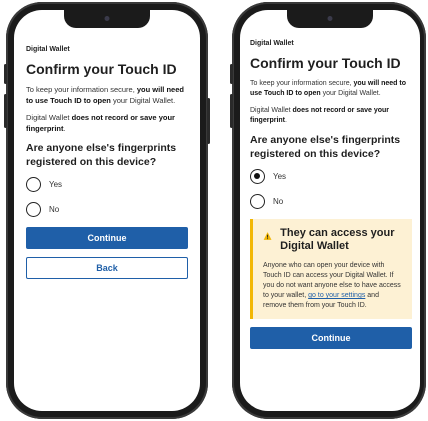 This screenshot has width=428, height=421. I want to click on radio-circle-selected, so click(257, 176).